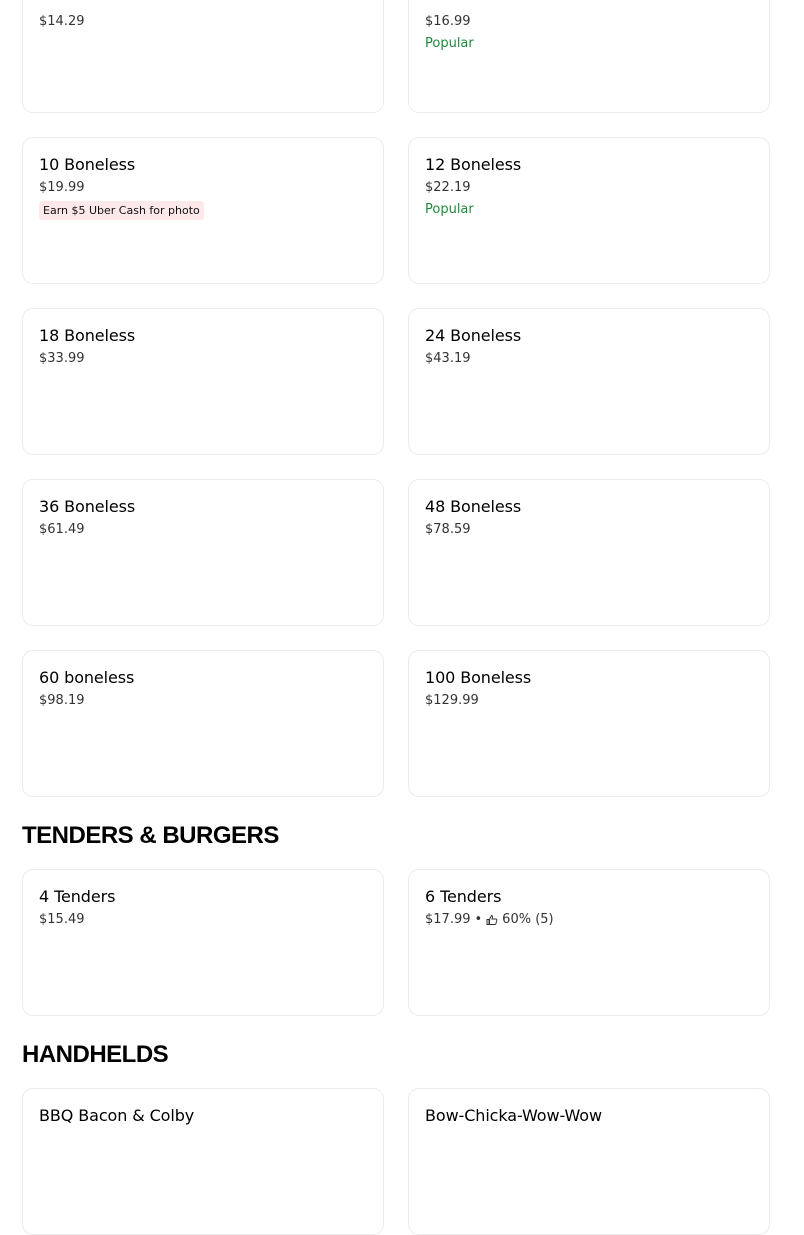 This screenshot has width=804, height=1235. I want to click on item-name: 36 Boneless, so click(87, 506).